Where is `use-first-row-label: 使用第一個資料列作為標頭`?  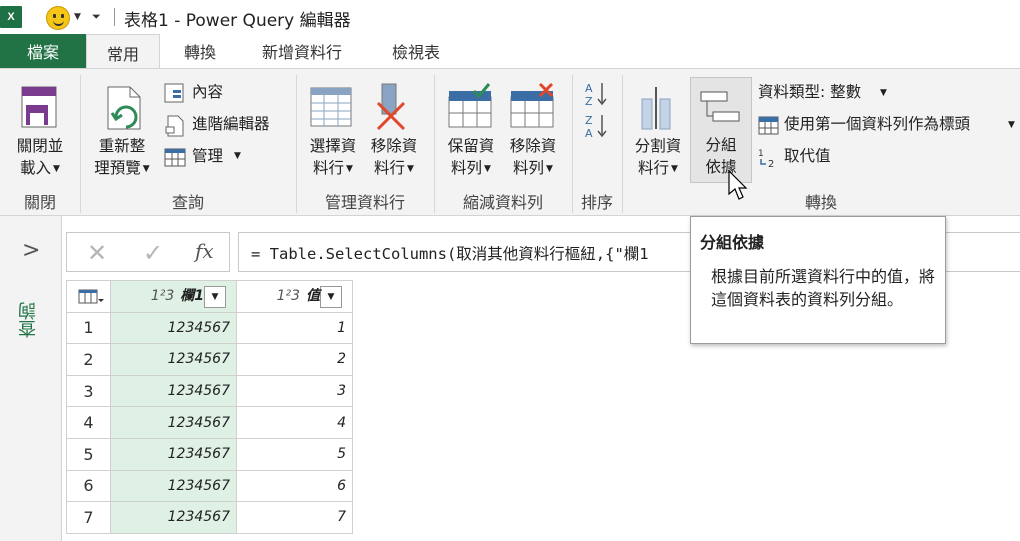 use-first-row-label: 使用第一個資料列作為標頭 is located at coordinates (877, 124).